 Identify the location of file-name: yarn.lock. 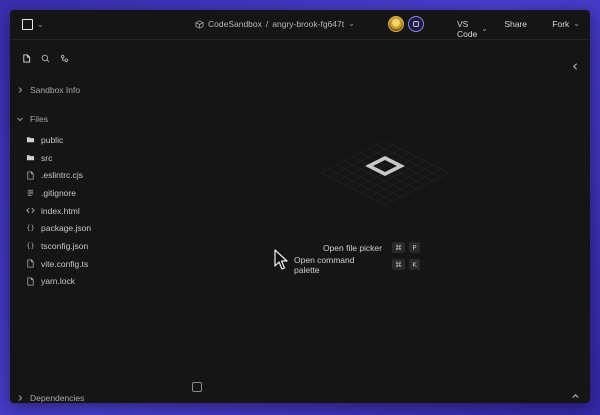
(58, 281).